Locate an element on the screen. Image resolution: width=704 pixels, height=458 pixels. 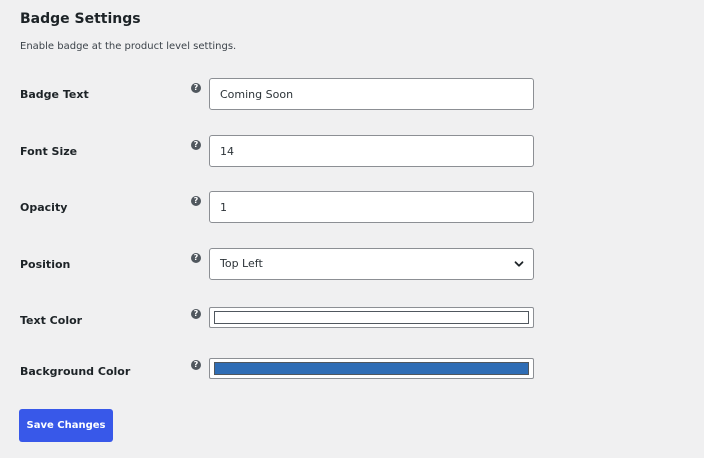
font-size-input is located at coordinates (371, 151).